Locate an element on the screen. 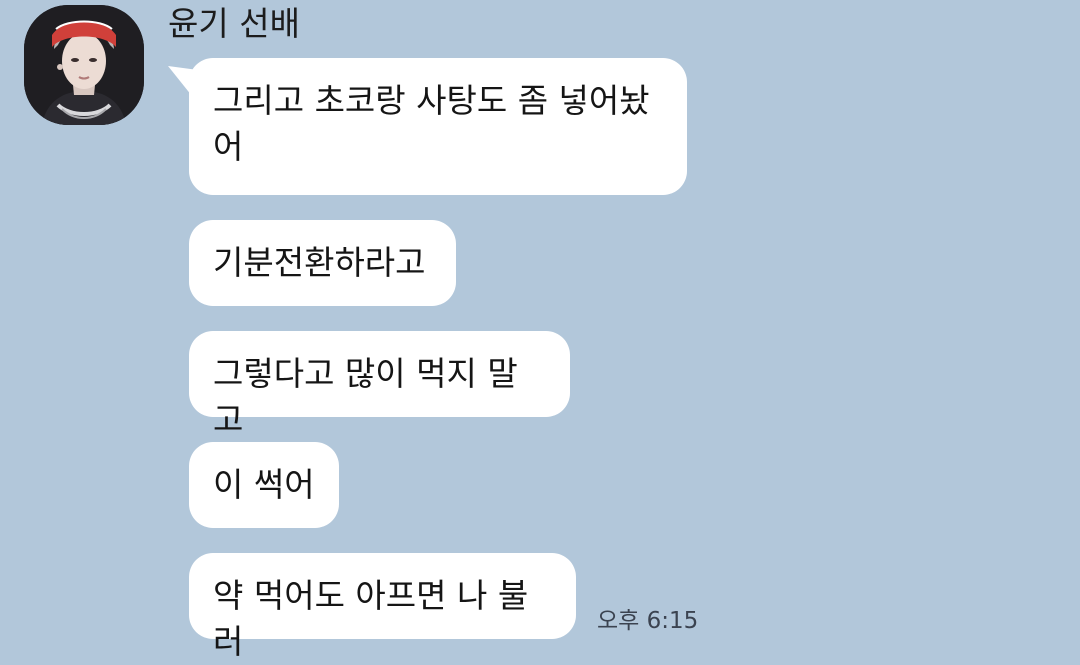  message-bubble: 그리고 초코랑 사탕도 좀 넣어놨 어 is located at coordinates (438, 126).